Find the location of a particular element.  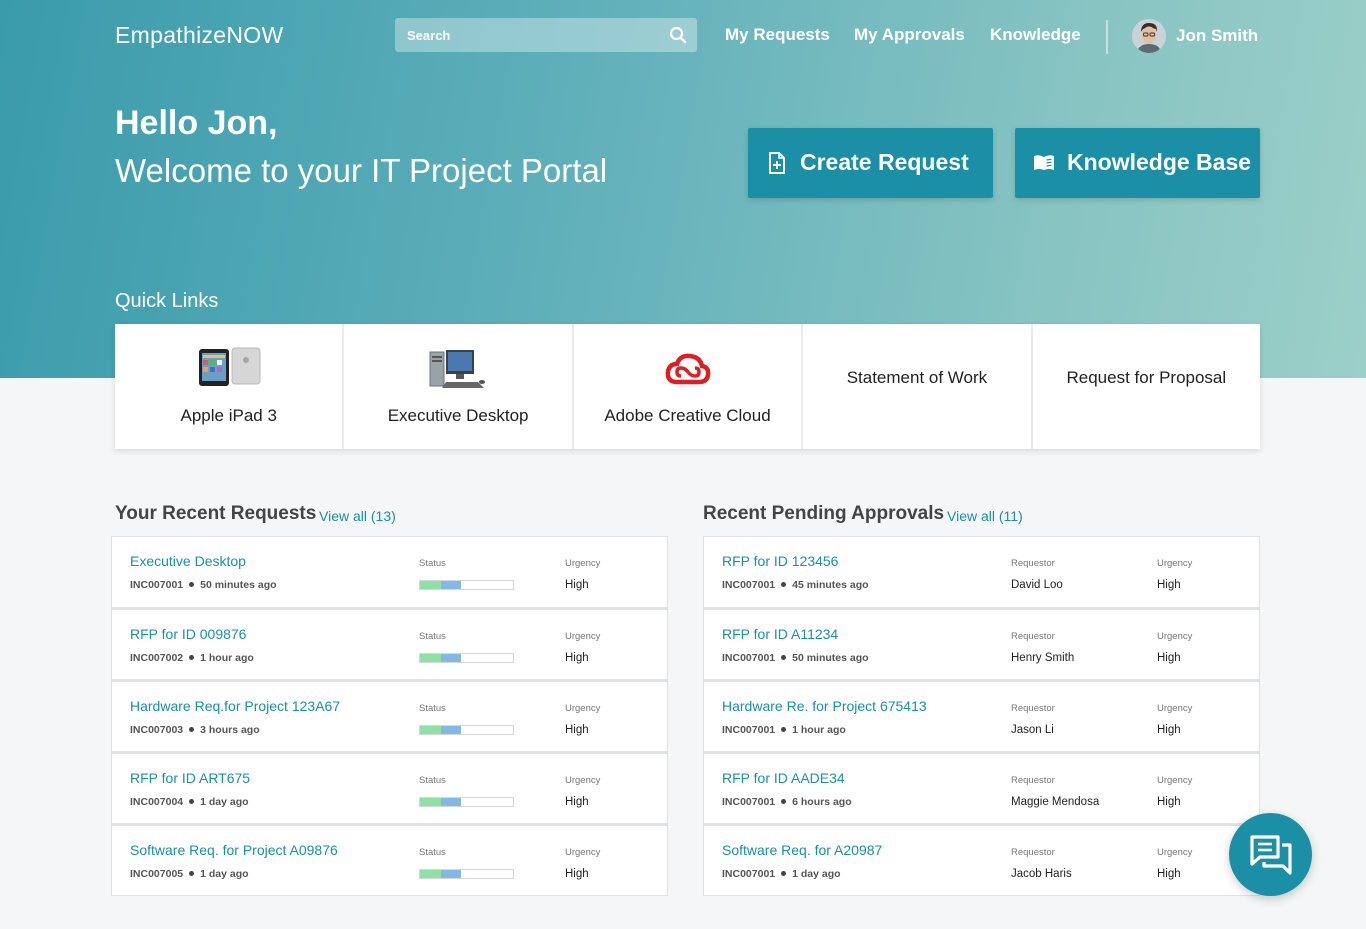

approval-title-link: Hardware Re. for Project 675413 is located at coordinates (824, 706).